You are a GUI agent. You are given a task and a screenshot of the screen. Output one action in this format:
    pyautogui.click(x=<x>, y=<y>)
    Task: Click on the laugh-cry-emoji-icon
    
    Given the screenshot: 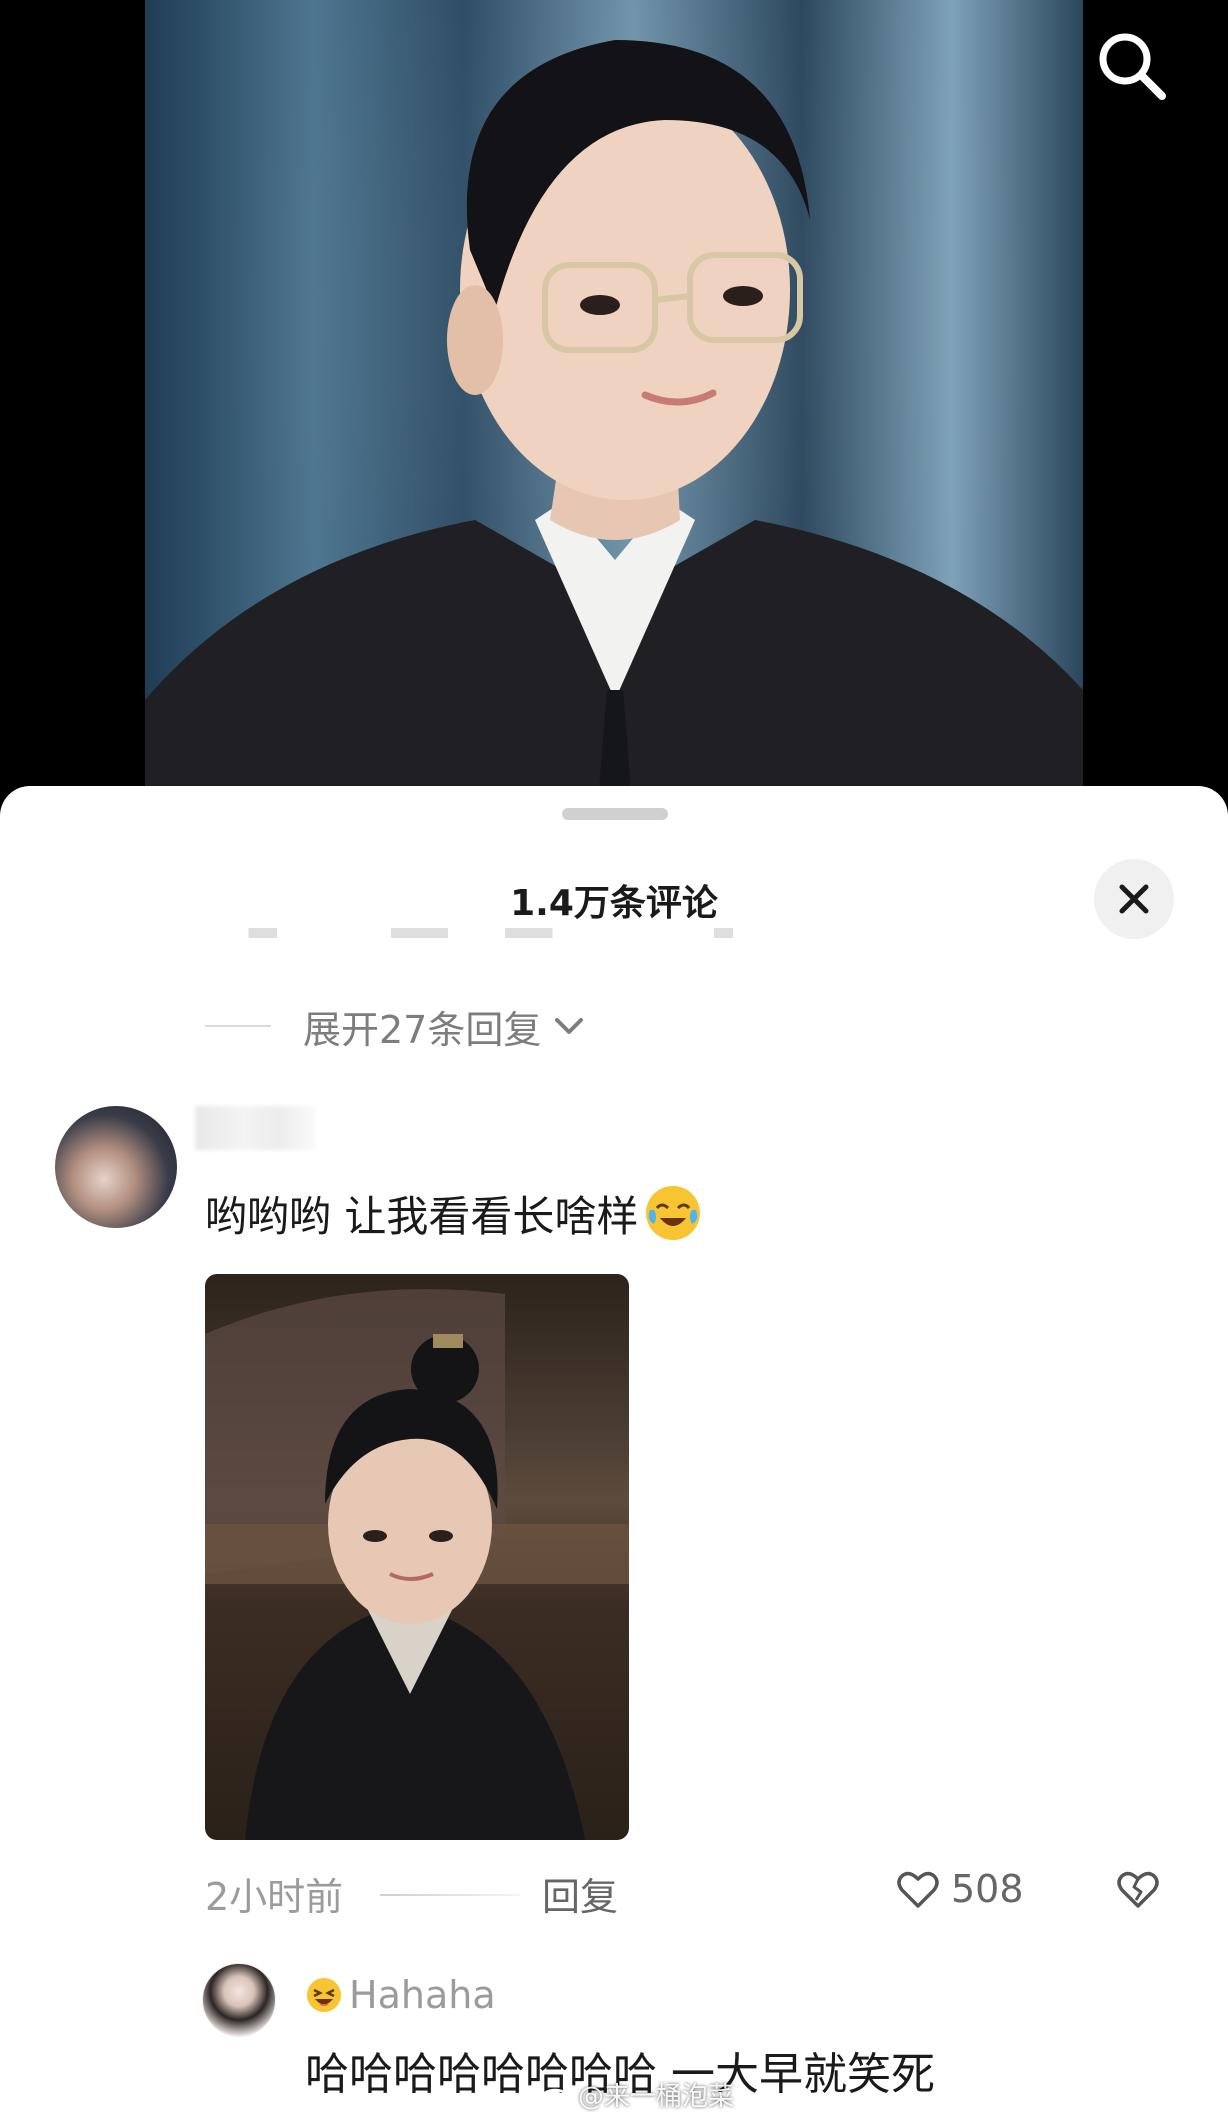 What is the action you would take?
    pyautogui.click(x=673, y=1213)
    